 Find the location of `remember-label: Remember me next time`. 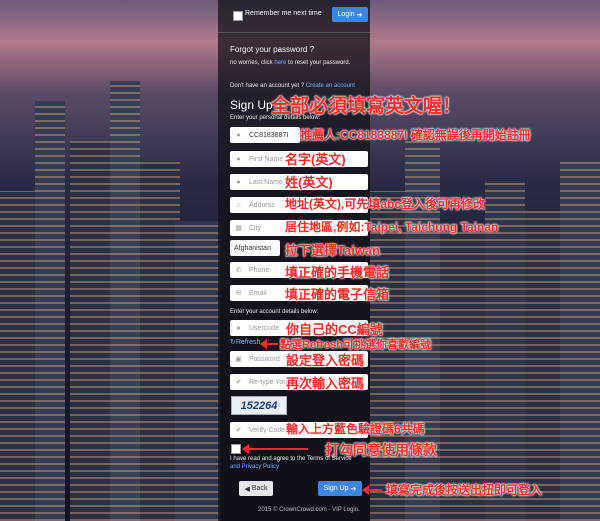

remember-label: Remember me next time is located at coordinates (283, 13).